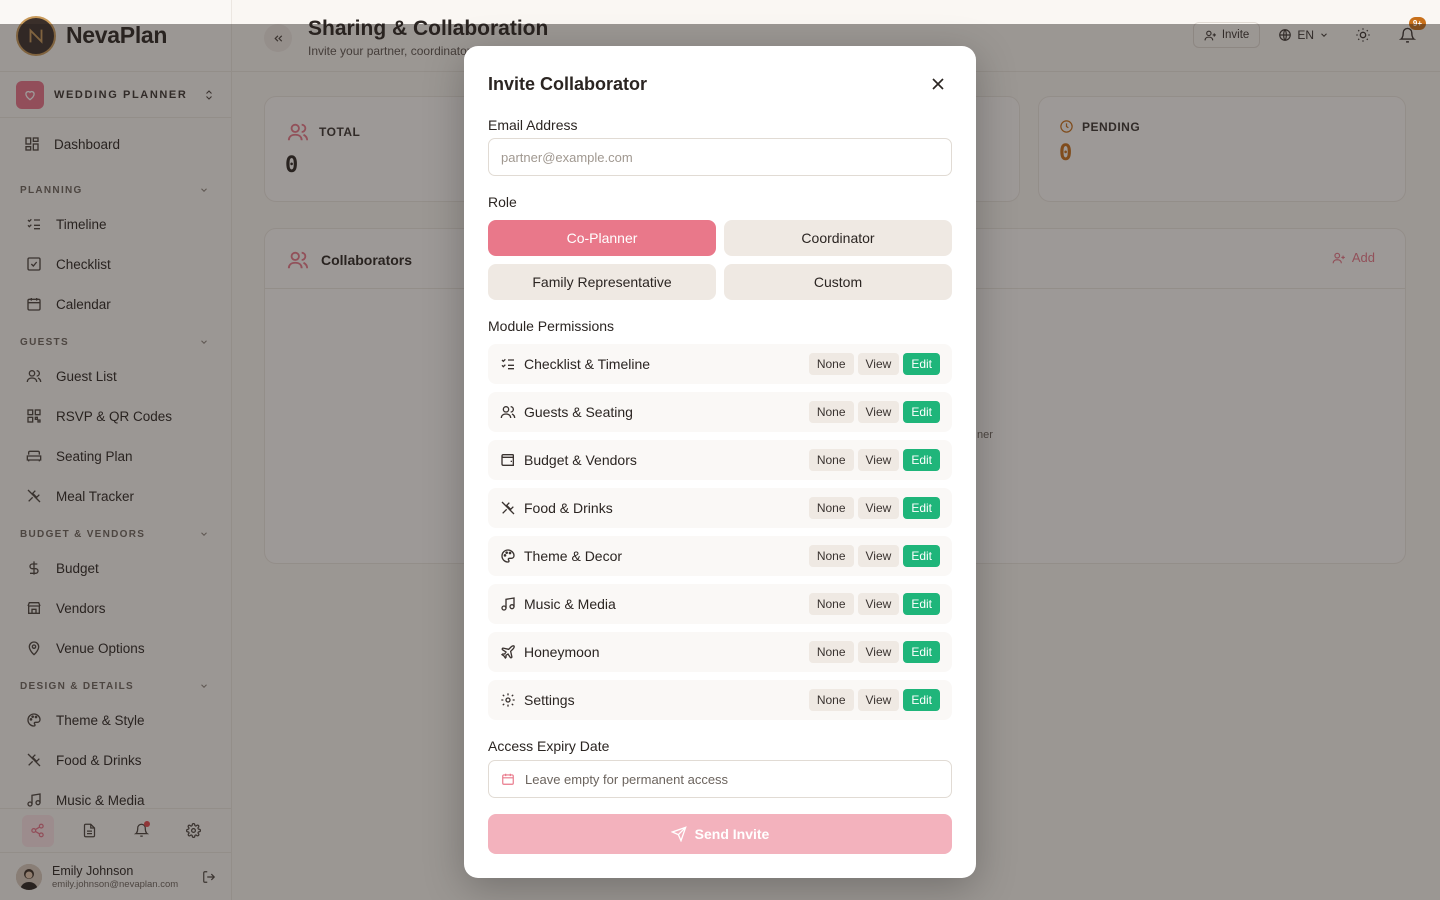  I want to click on expiry-date-field: Leave empty for permanent access, so click(720, 779).